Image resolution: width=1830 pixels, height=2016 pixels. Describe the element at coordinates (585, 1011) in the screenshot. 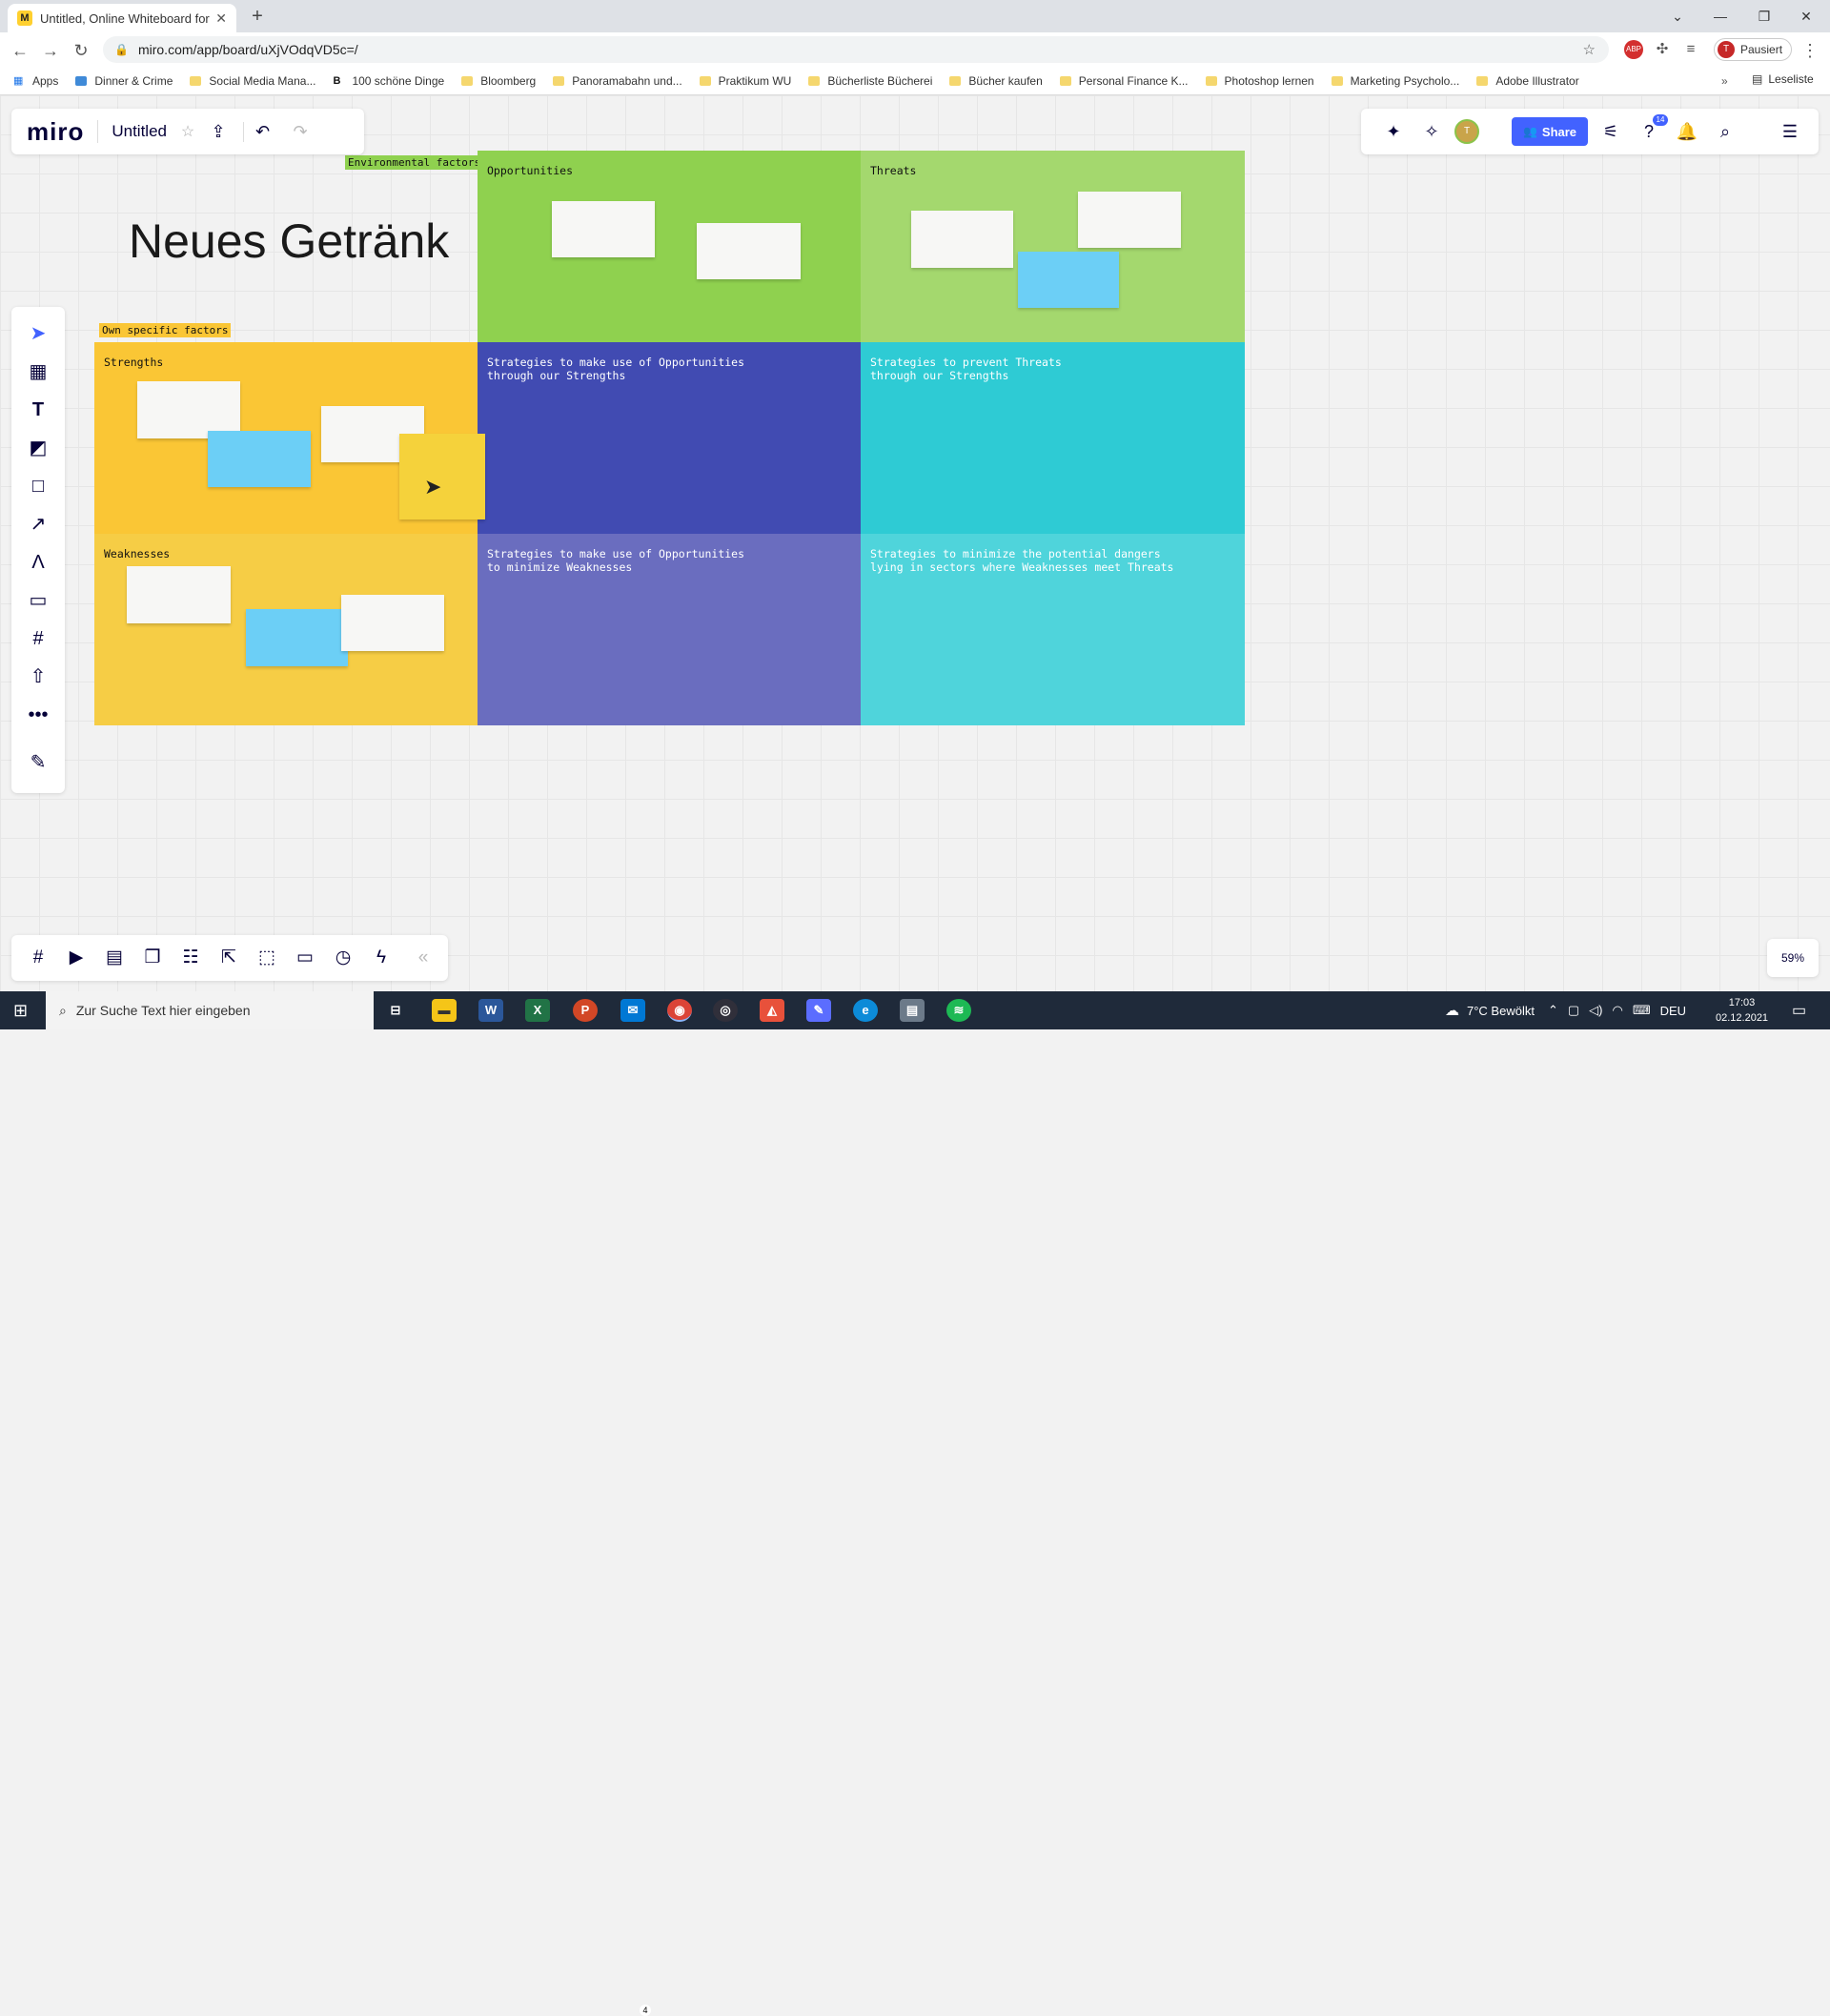

I see `powerpoint-icon: P` at that location.